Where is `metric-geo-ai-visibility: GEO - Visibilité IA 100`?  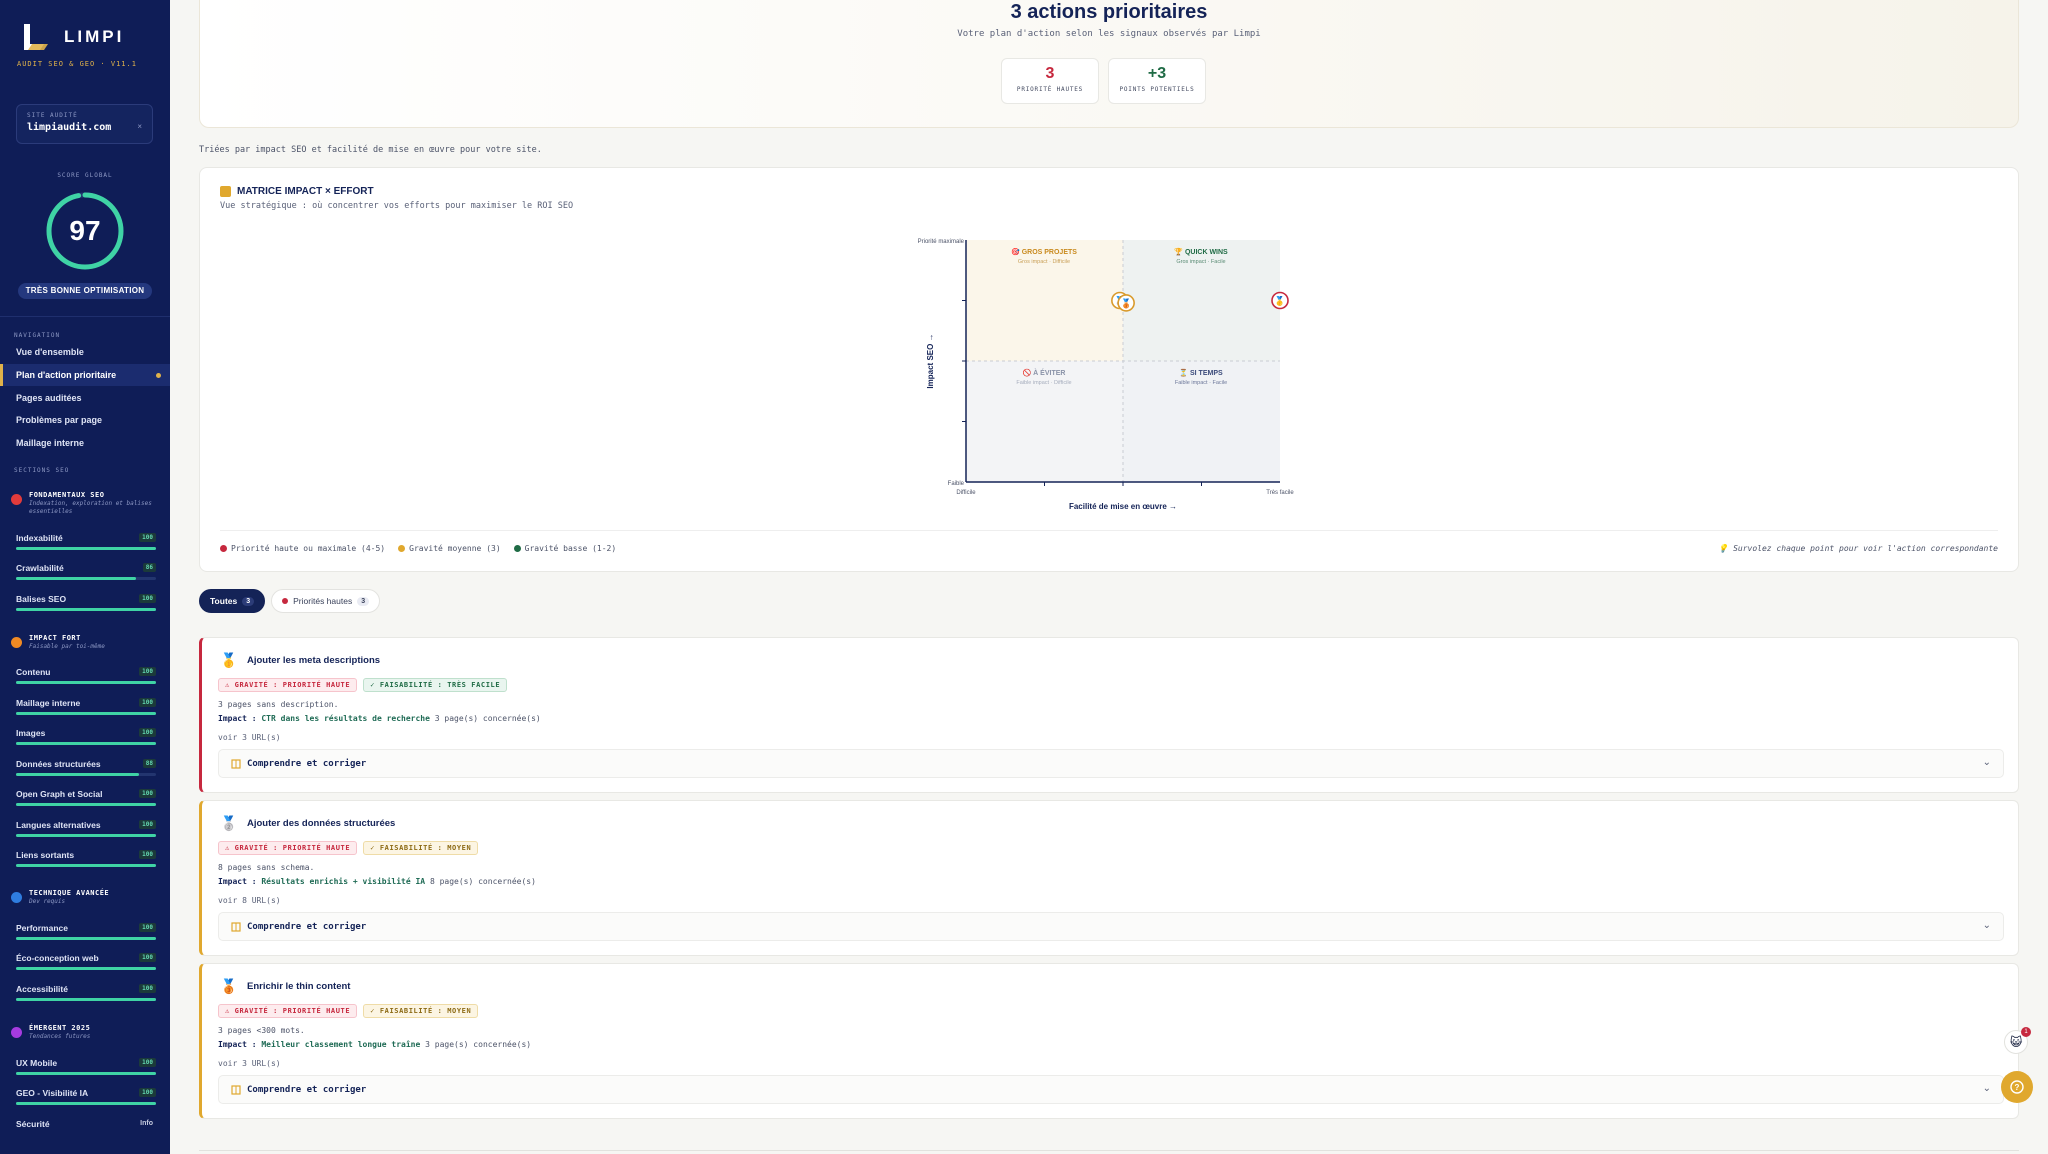
metric-geo-ai-visibility: GEO - Visibilité IA 100 is located at coordinates (86, 1099).